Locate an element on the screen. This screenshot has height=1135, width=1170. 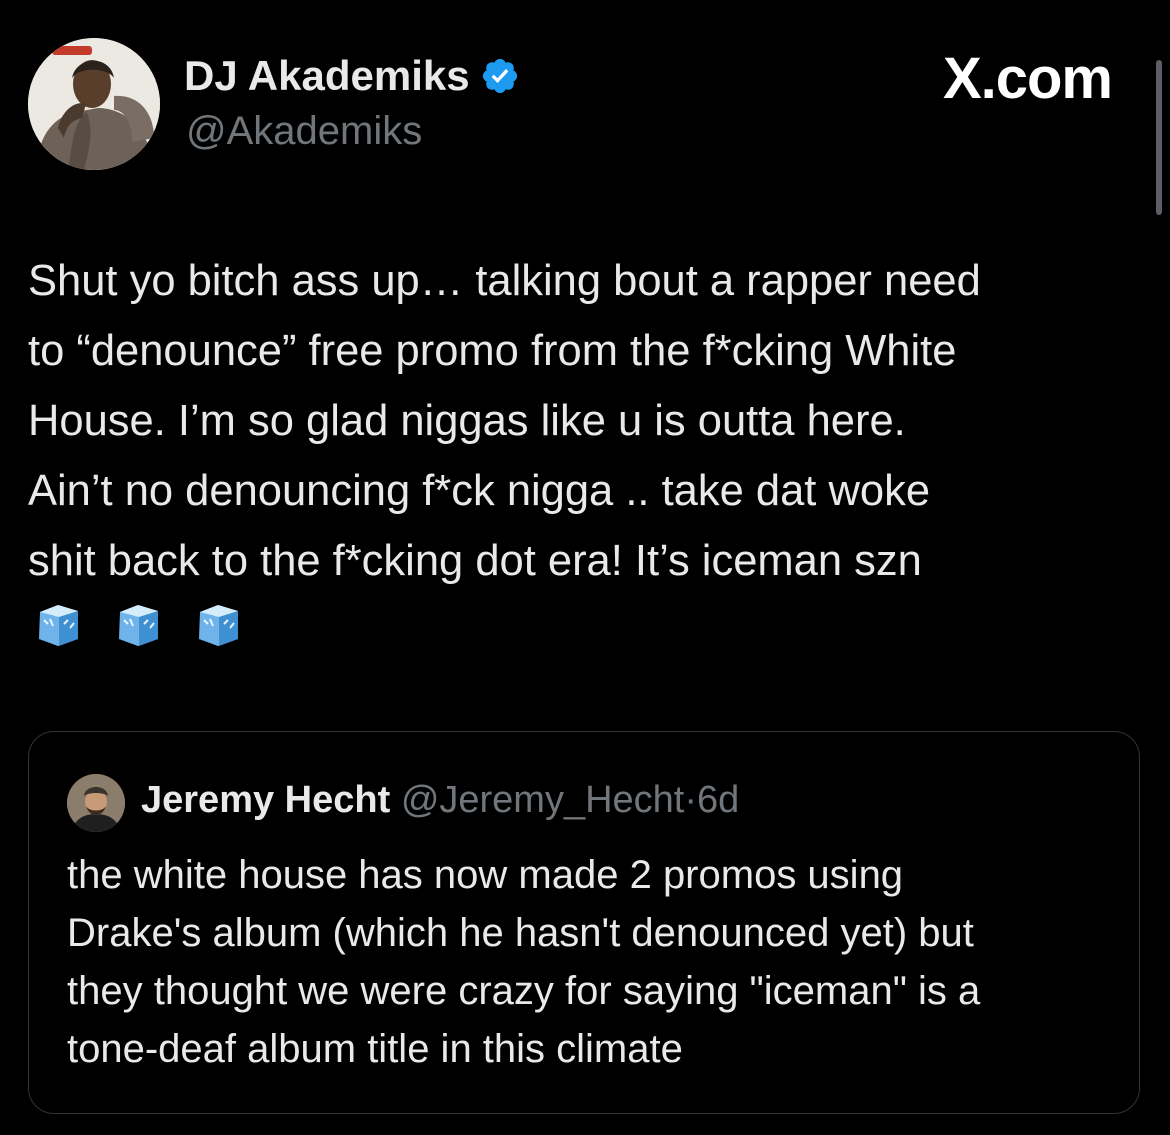
author-display-name-row: DJ Akademiks is located at coordinates (352, 76).